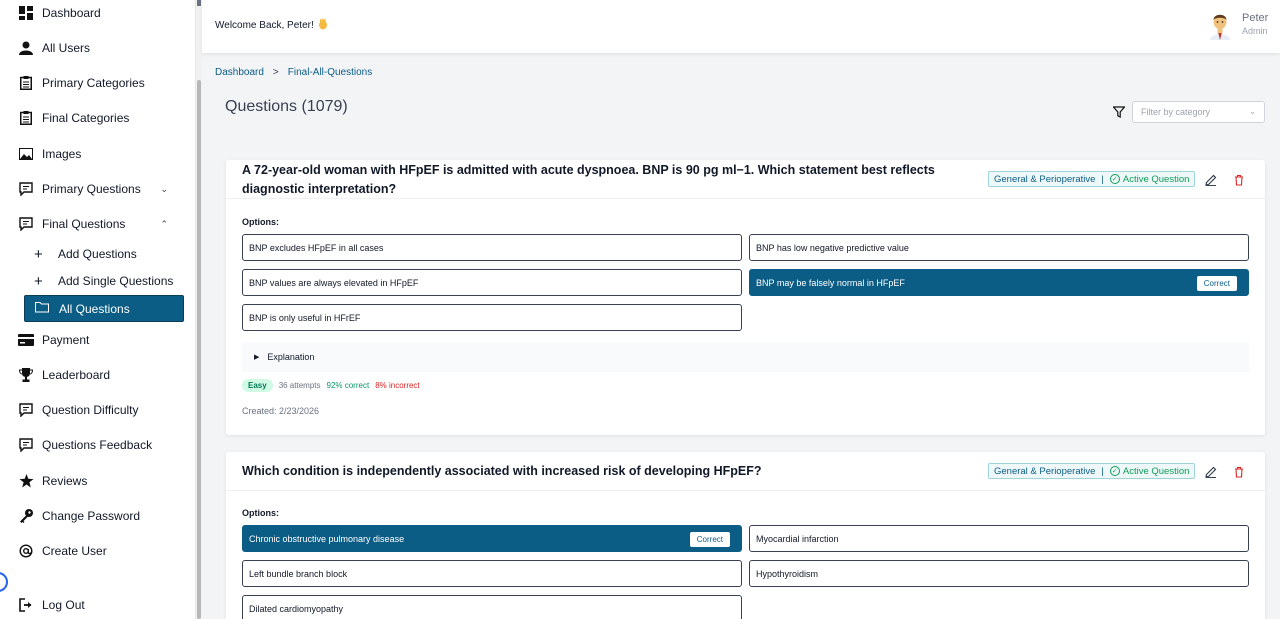 The image size is (1280, 619). I want to click on filter-icon, so click(1119, 111).